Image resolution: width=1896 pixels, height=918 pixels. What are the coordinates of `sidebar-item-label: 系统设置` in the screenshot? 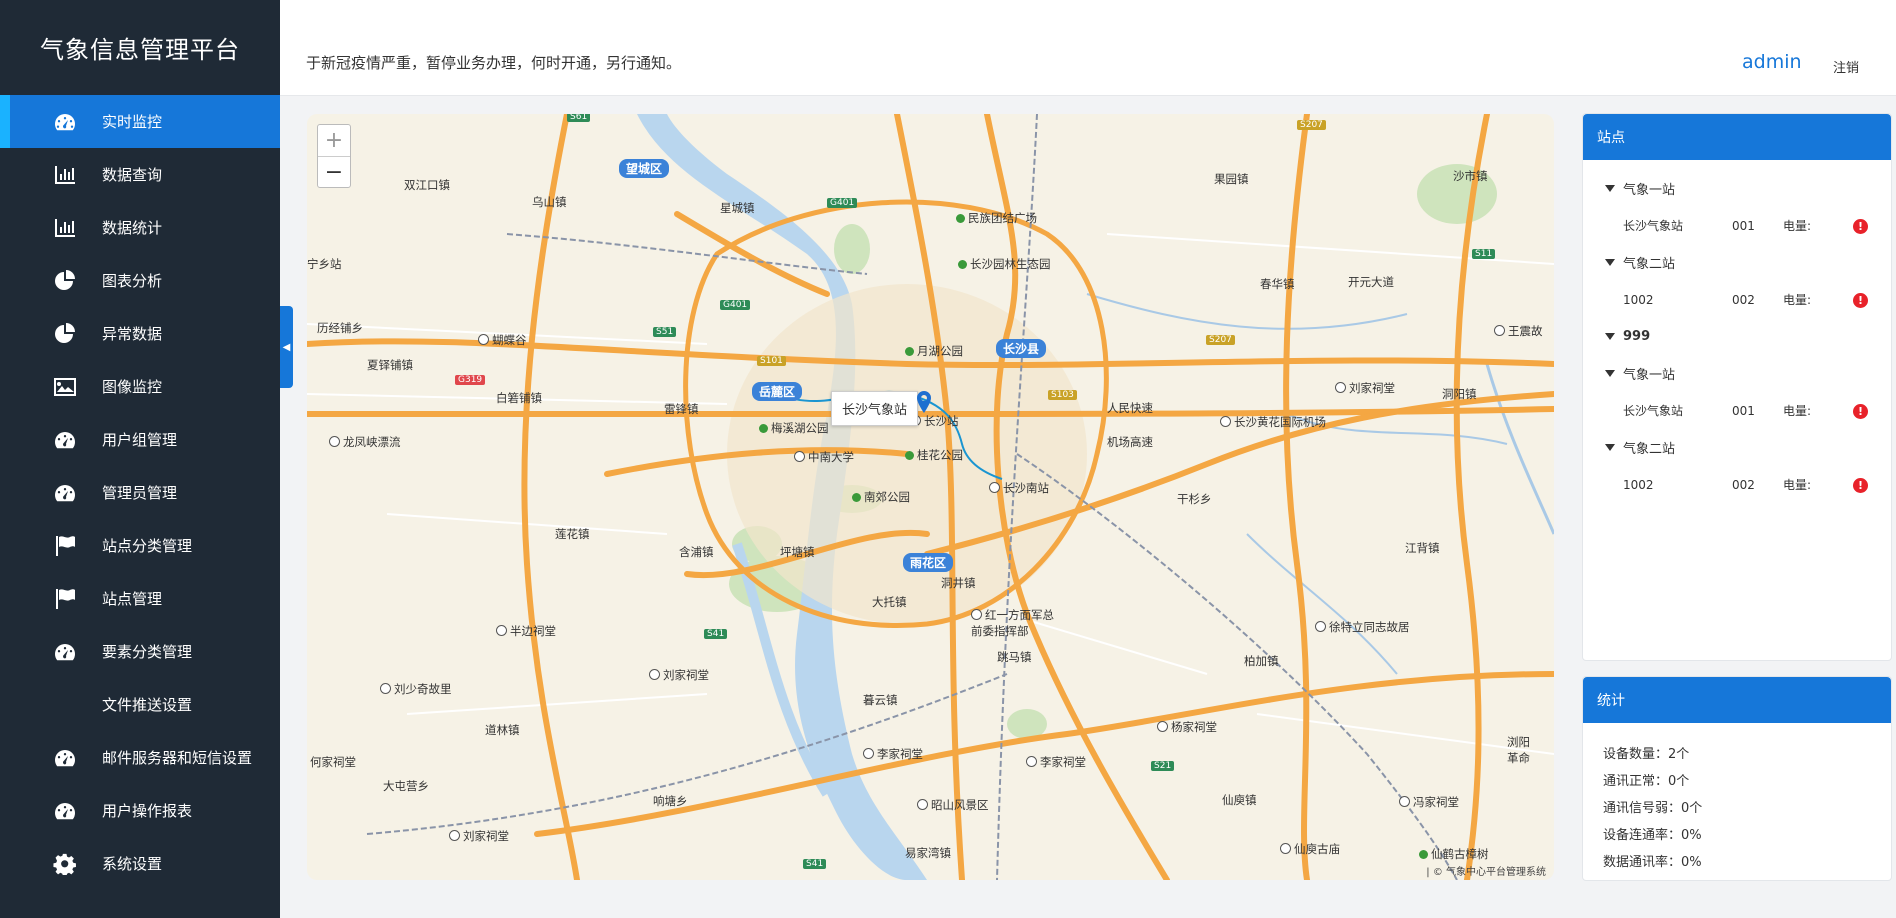 It's located at (132, 864).